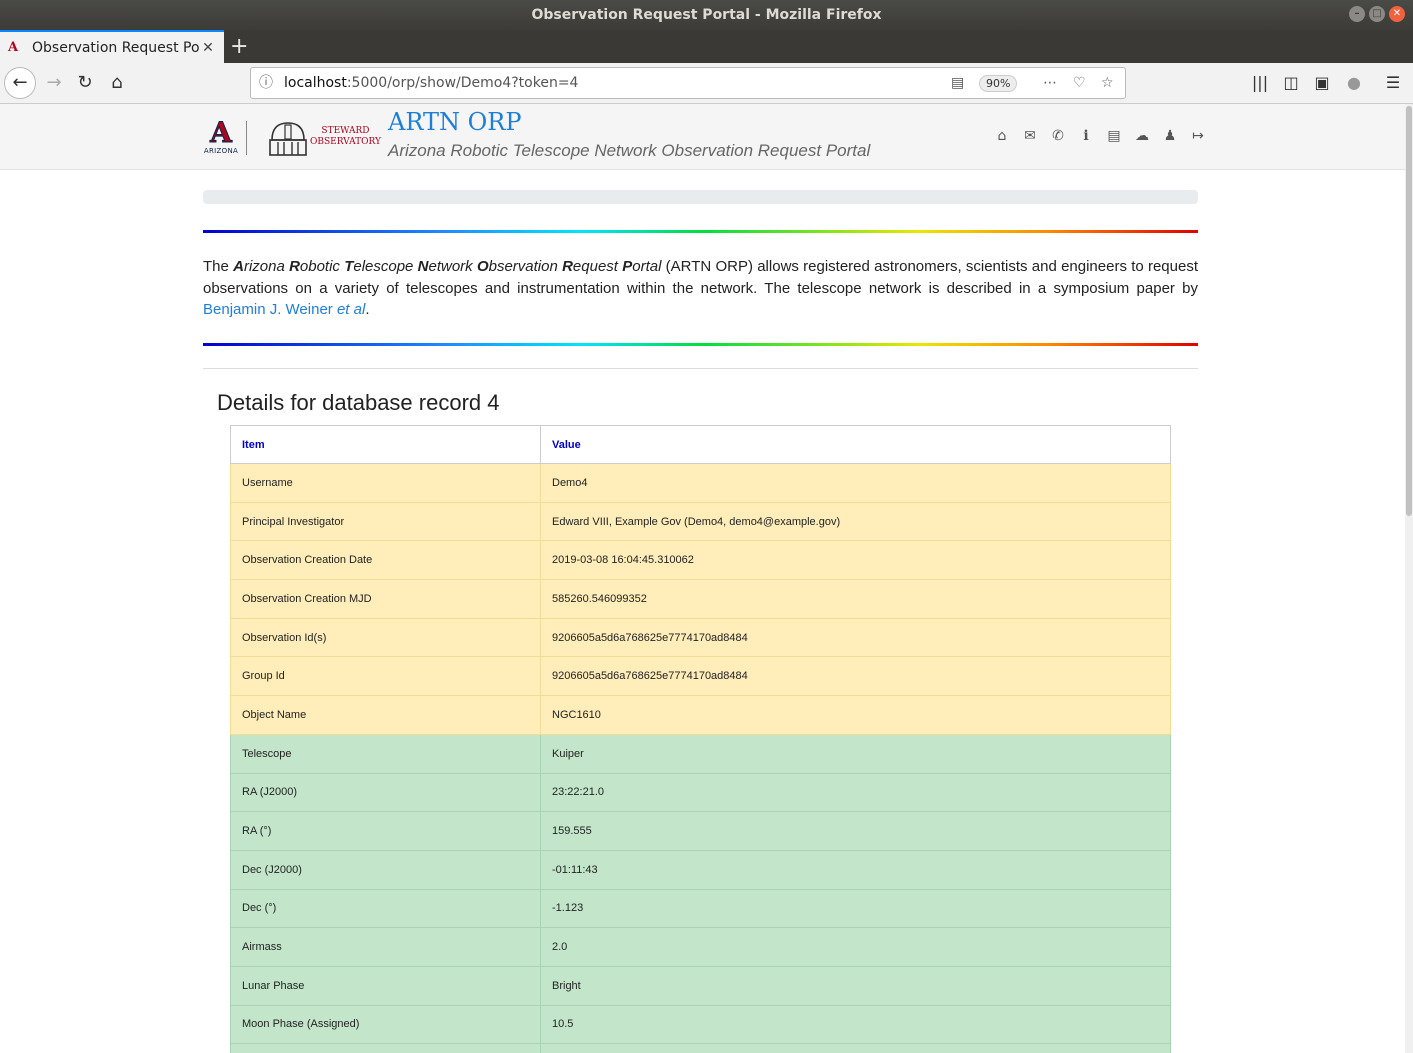 This screenshot has height=1053, width=1413. I want to click on row-value-cell: Demo4, so click(855, 483).